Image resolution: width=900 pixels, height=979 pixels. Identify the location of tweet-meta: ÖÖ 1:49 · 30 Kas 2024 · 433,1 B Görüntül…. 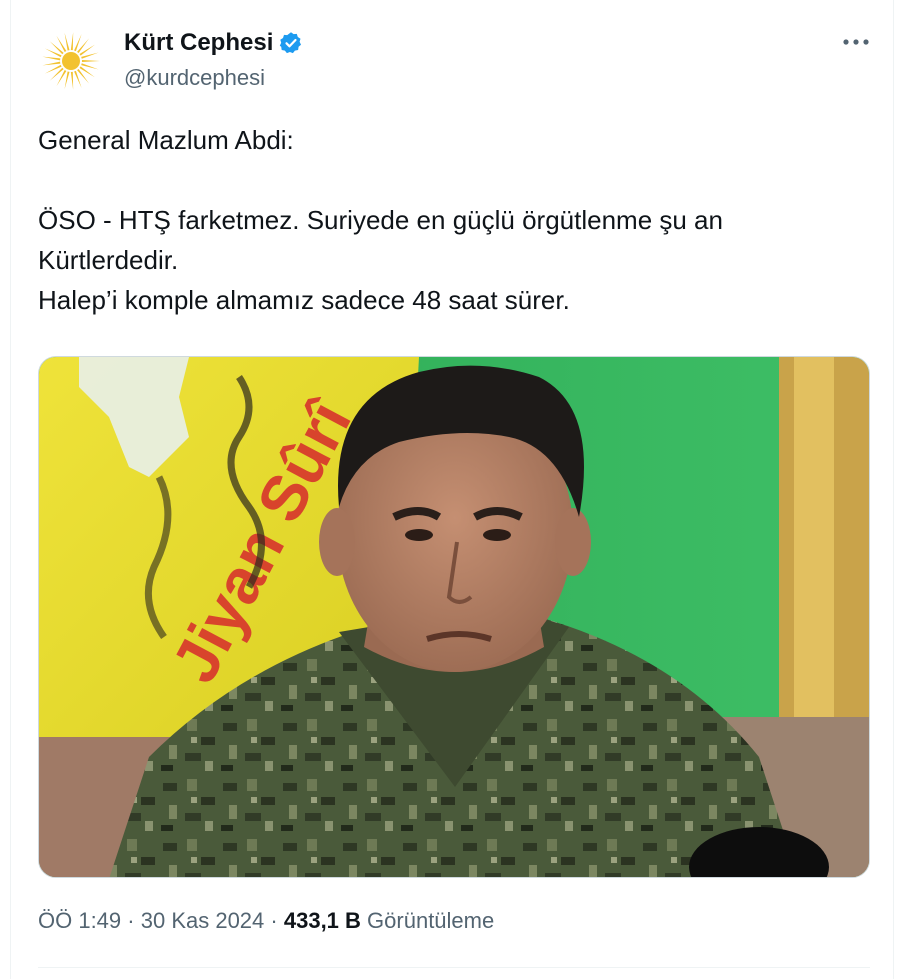
(266, 921).